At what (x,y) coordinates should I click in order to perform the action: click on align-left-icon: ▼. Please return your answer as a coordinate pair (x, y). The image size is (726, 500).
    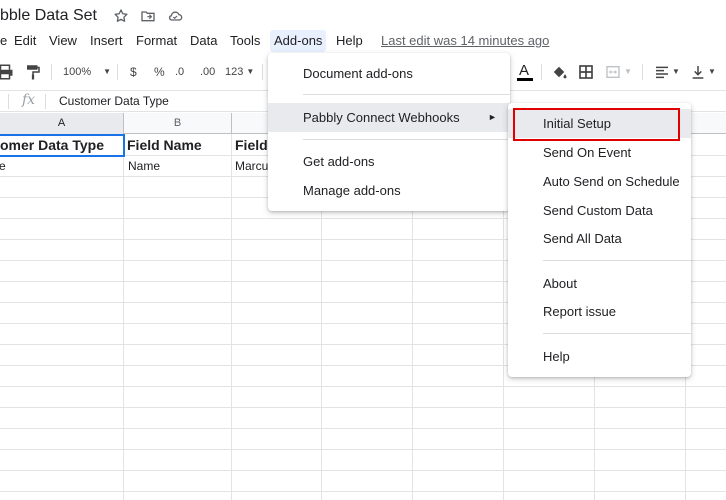
    Looking at the image, I should click on (667, 72).